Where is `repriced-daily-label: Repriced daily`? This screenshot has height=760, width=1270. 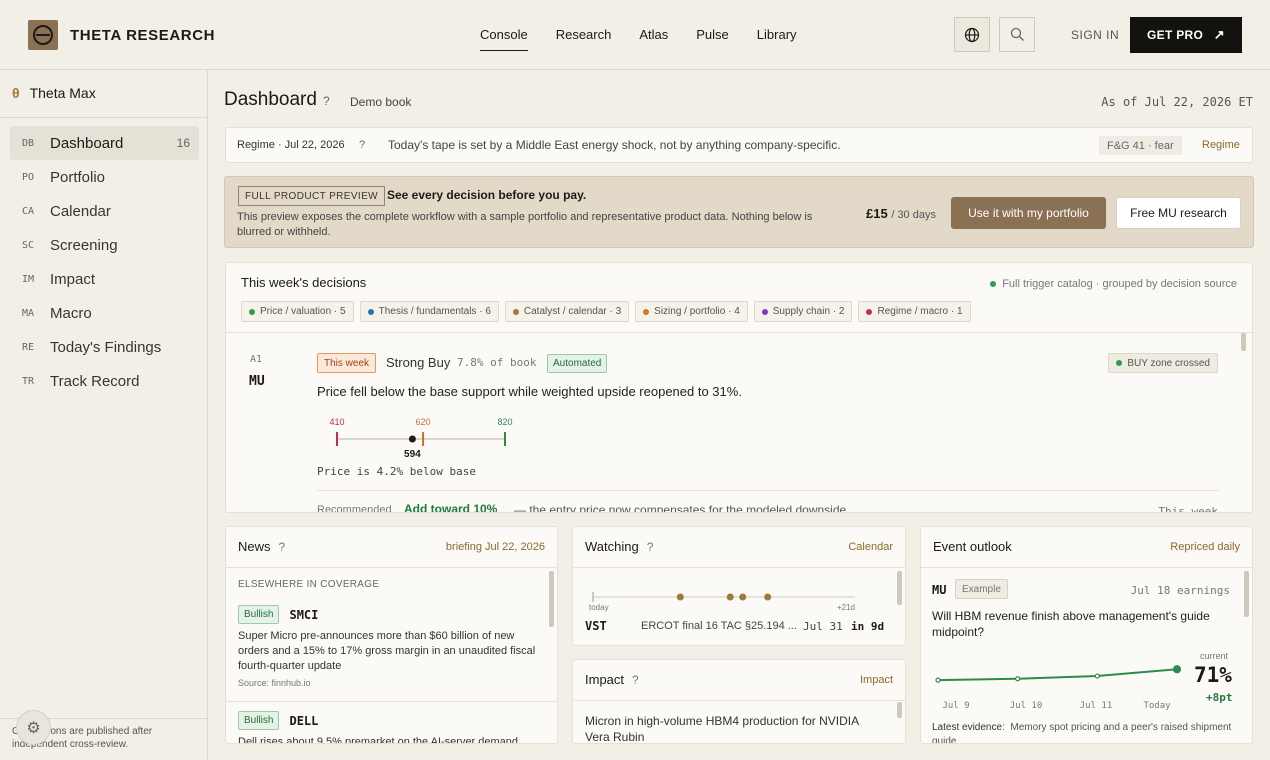 repriced-daily-label: Repriced daily is located at coordinates (1205, 547).